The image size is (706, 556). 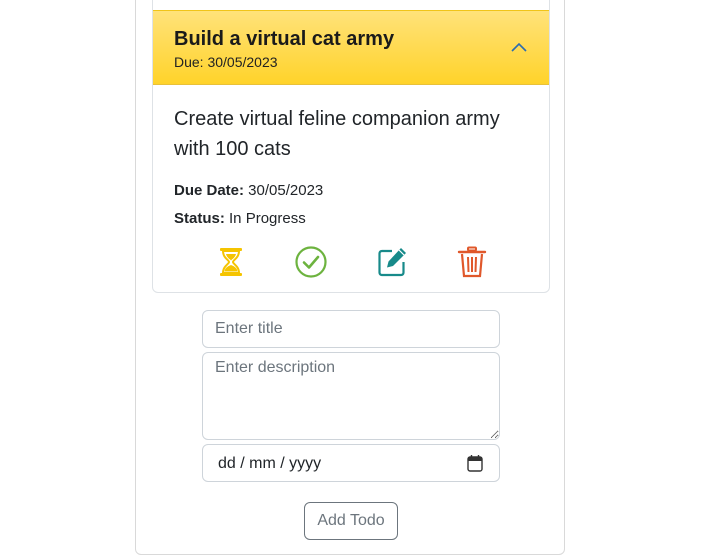 What do you see at coordinates (209, 190) in the screenshot?
I see `due-date-label: Due Date:` at bounding box center [209, 190].